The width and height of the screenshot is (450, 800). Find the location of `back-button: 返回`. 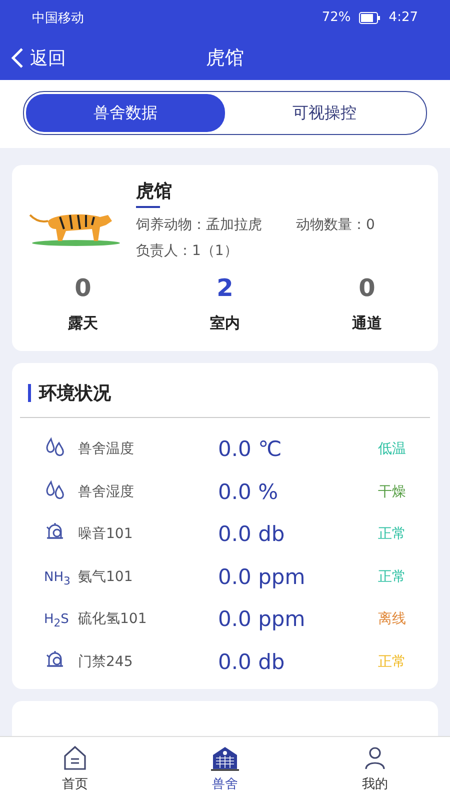

back-button: 返回 is located at coordinates (38, 58).